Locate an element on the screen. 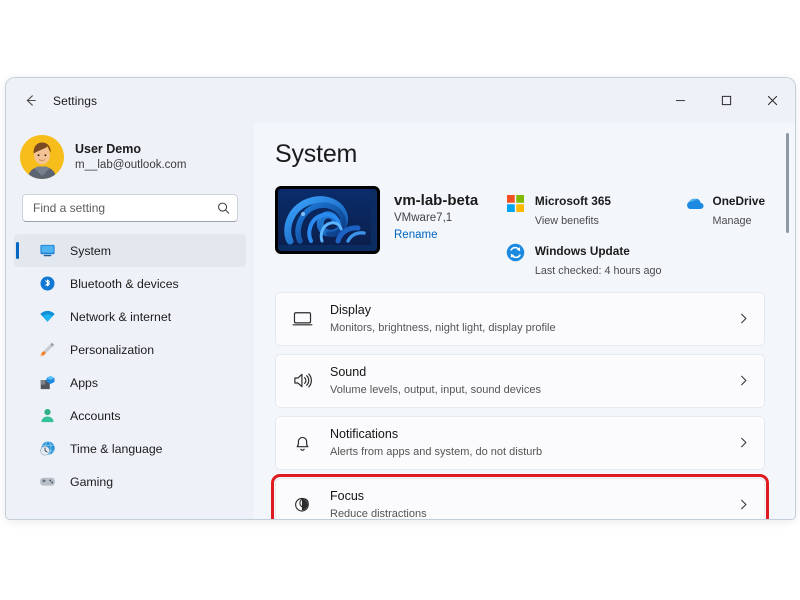 The width and height of the screenshot is (800, 600). account-email: m__lab@outlook.com is located at coordinates (131, 165).